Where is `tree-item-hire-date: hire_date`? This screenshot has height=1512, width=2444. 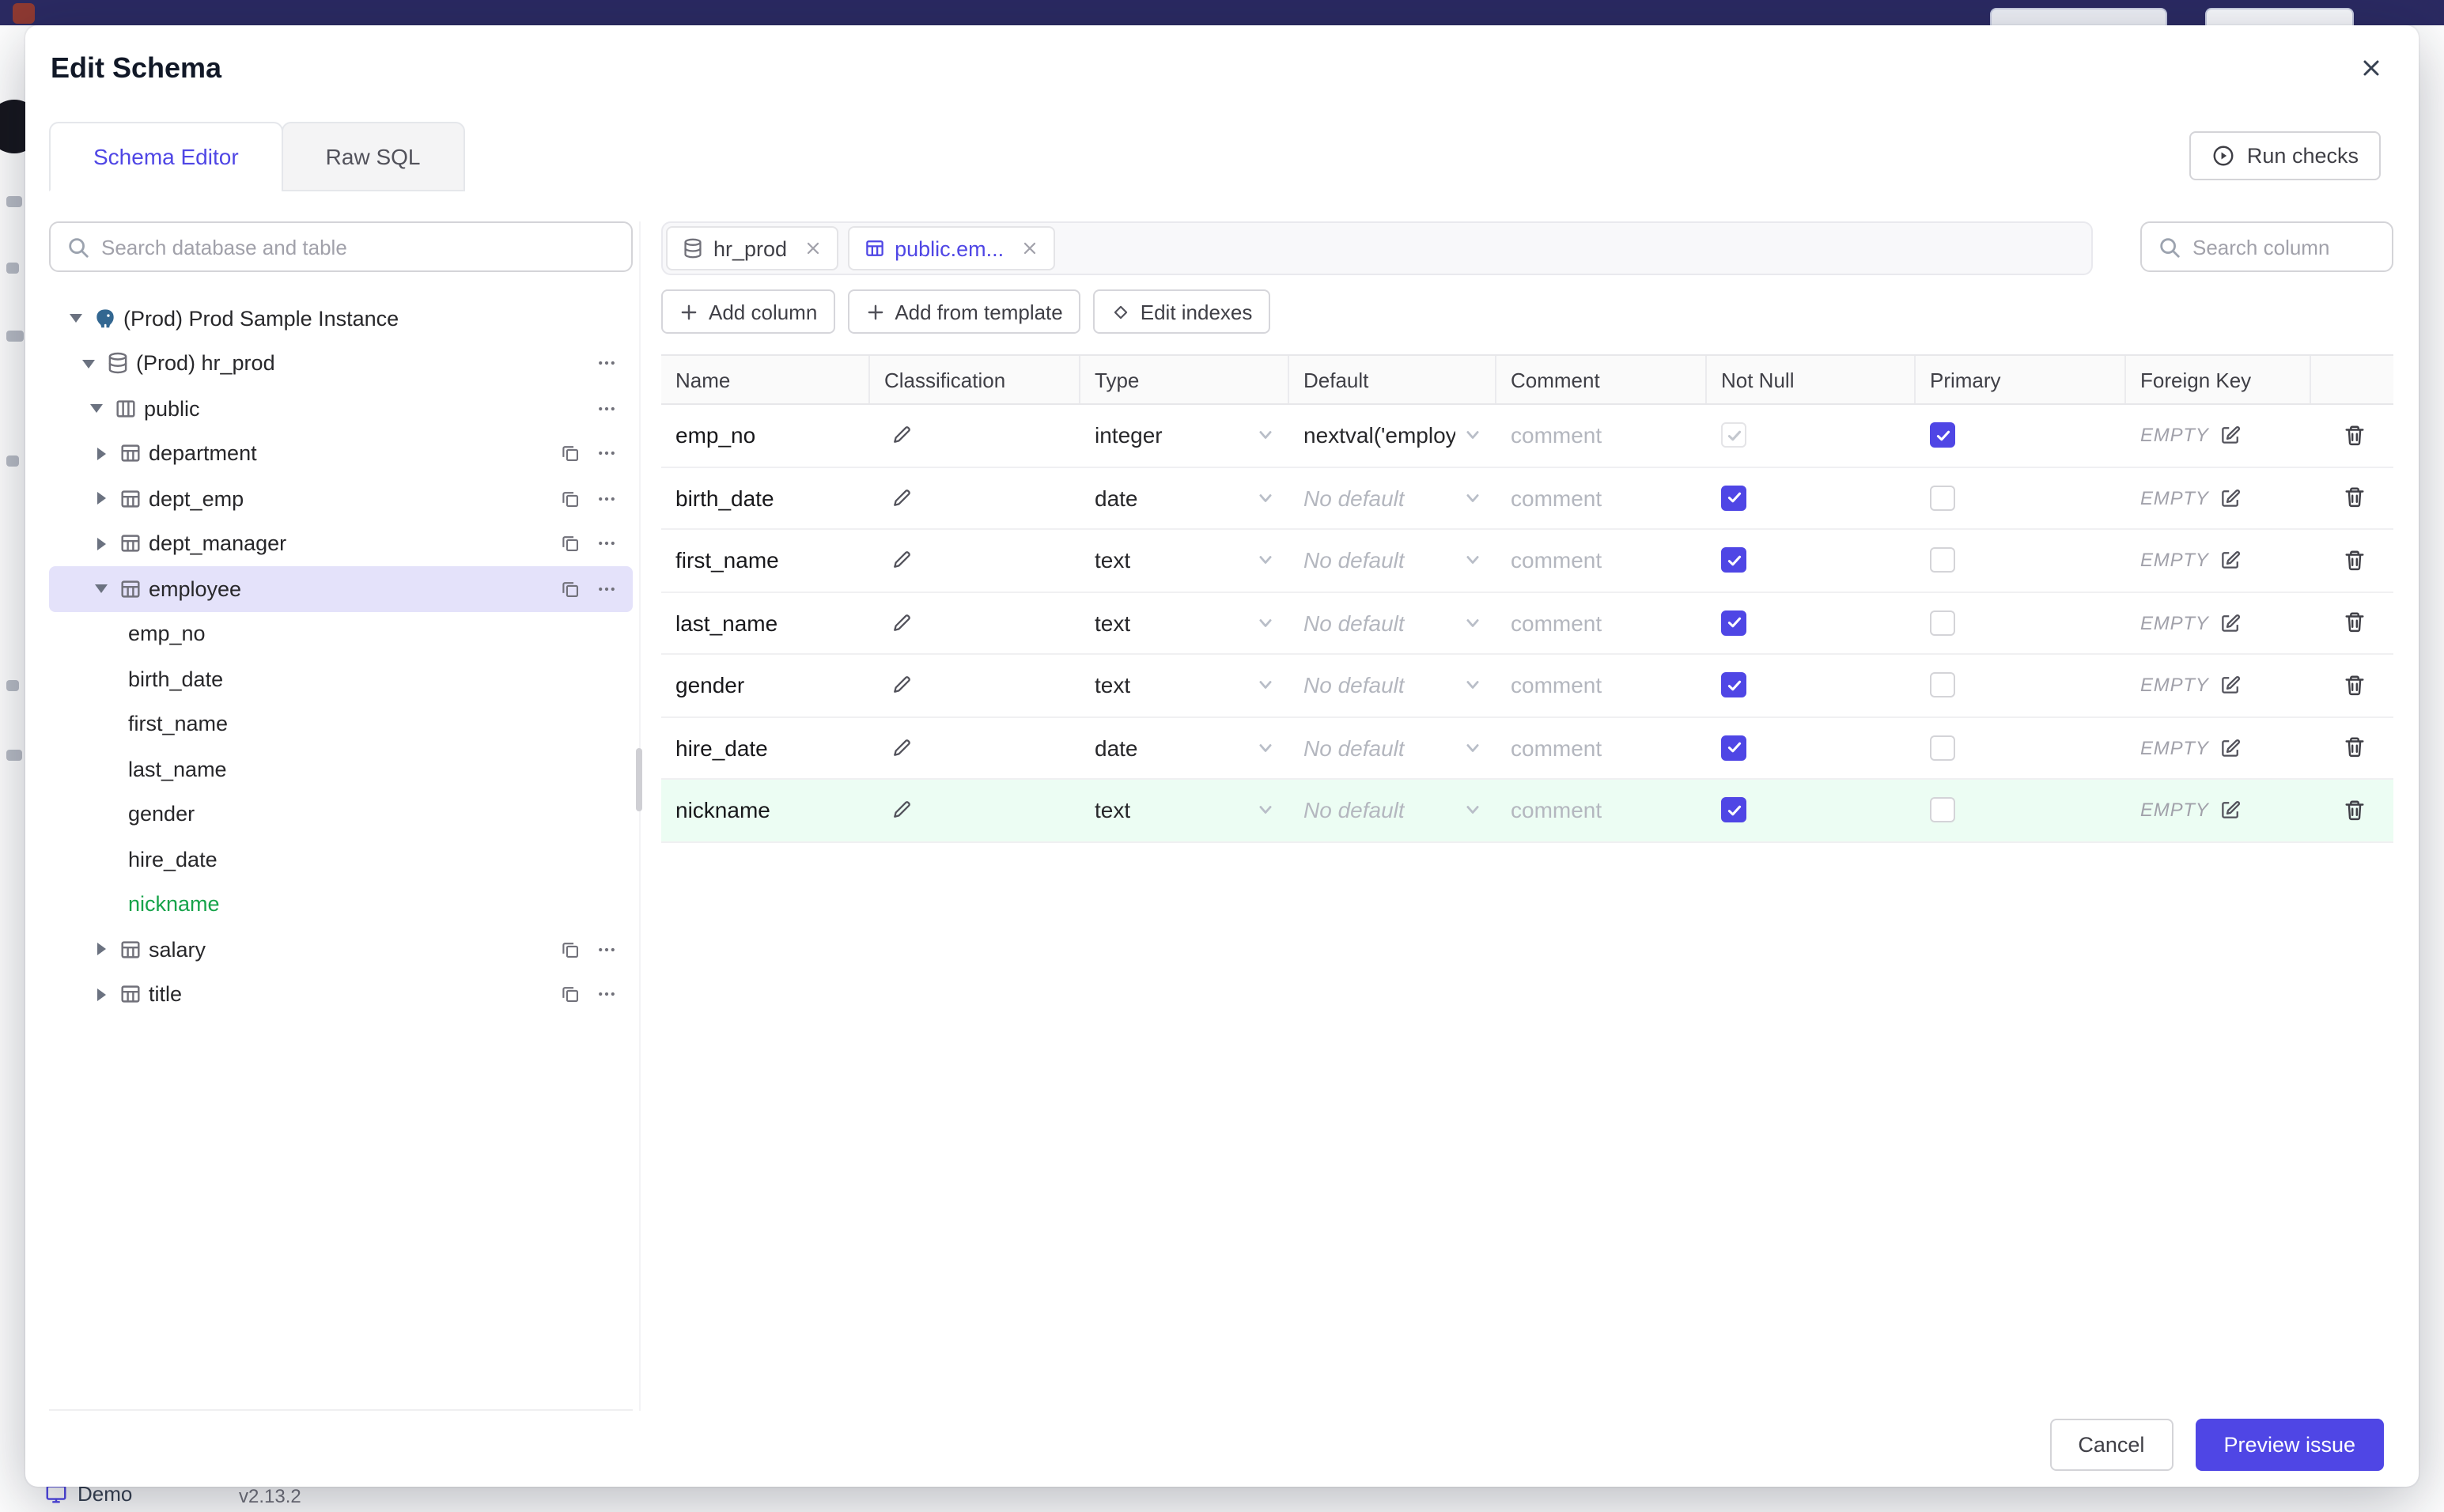 tree-item-hire-date: hire_date is located at coordinates (341, 860).